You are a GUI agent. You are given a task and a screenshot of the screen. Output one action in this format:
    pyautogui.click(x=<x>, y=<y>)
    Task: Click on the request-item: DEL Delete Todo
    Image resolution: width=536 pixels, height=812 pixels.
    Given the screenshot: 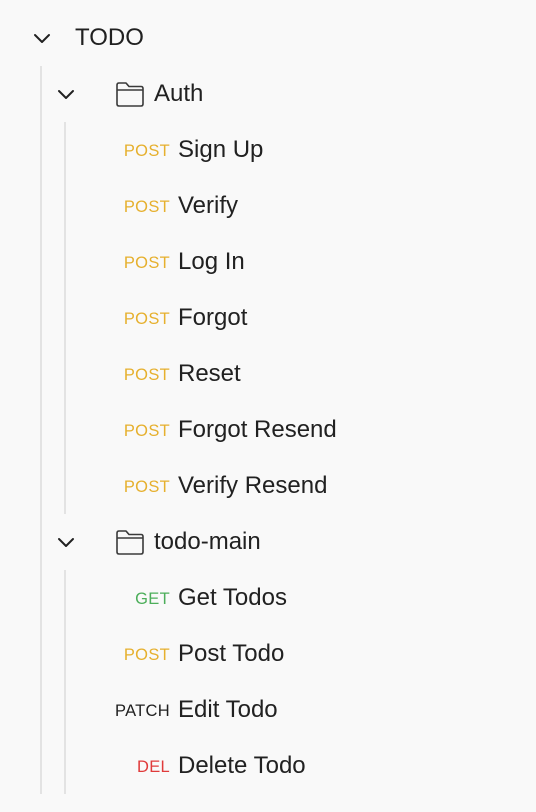 What is the action you would take?
    pyautogui.click(x=268, y=766)
    